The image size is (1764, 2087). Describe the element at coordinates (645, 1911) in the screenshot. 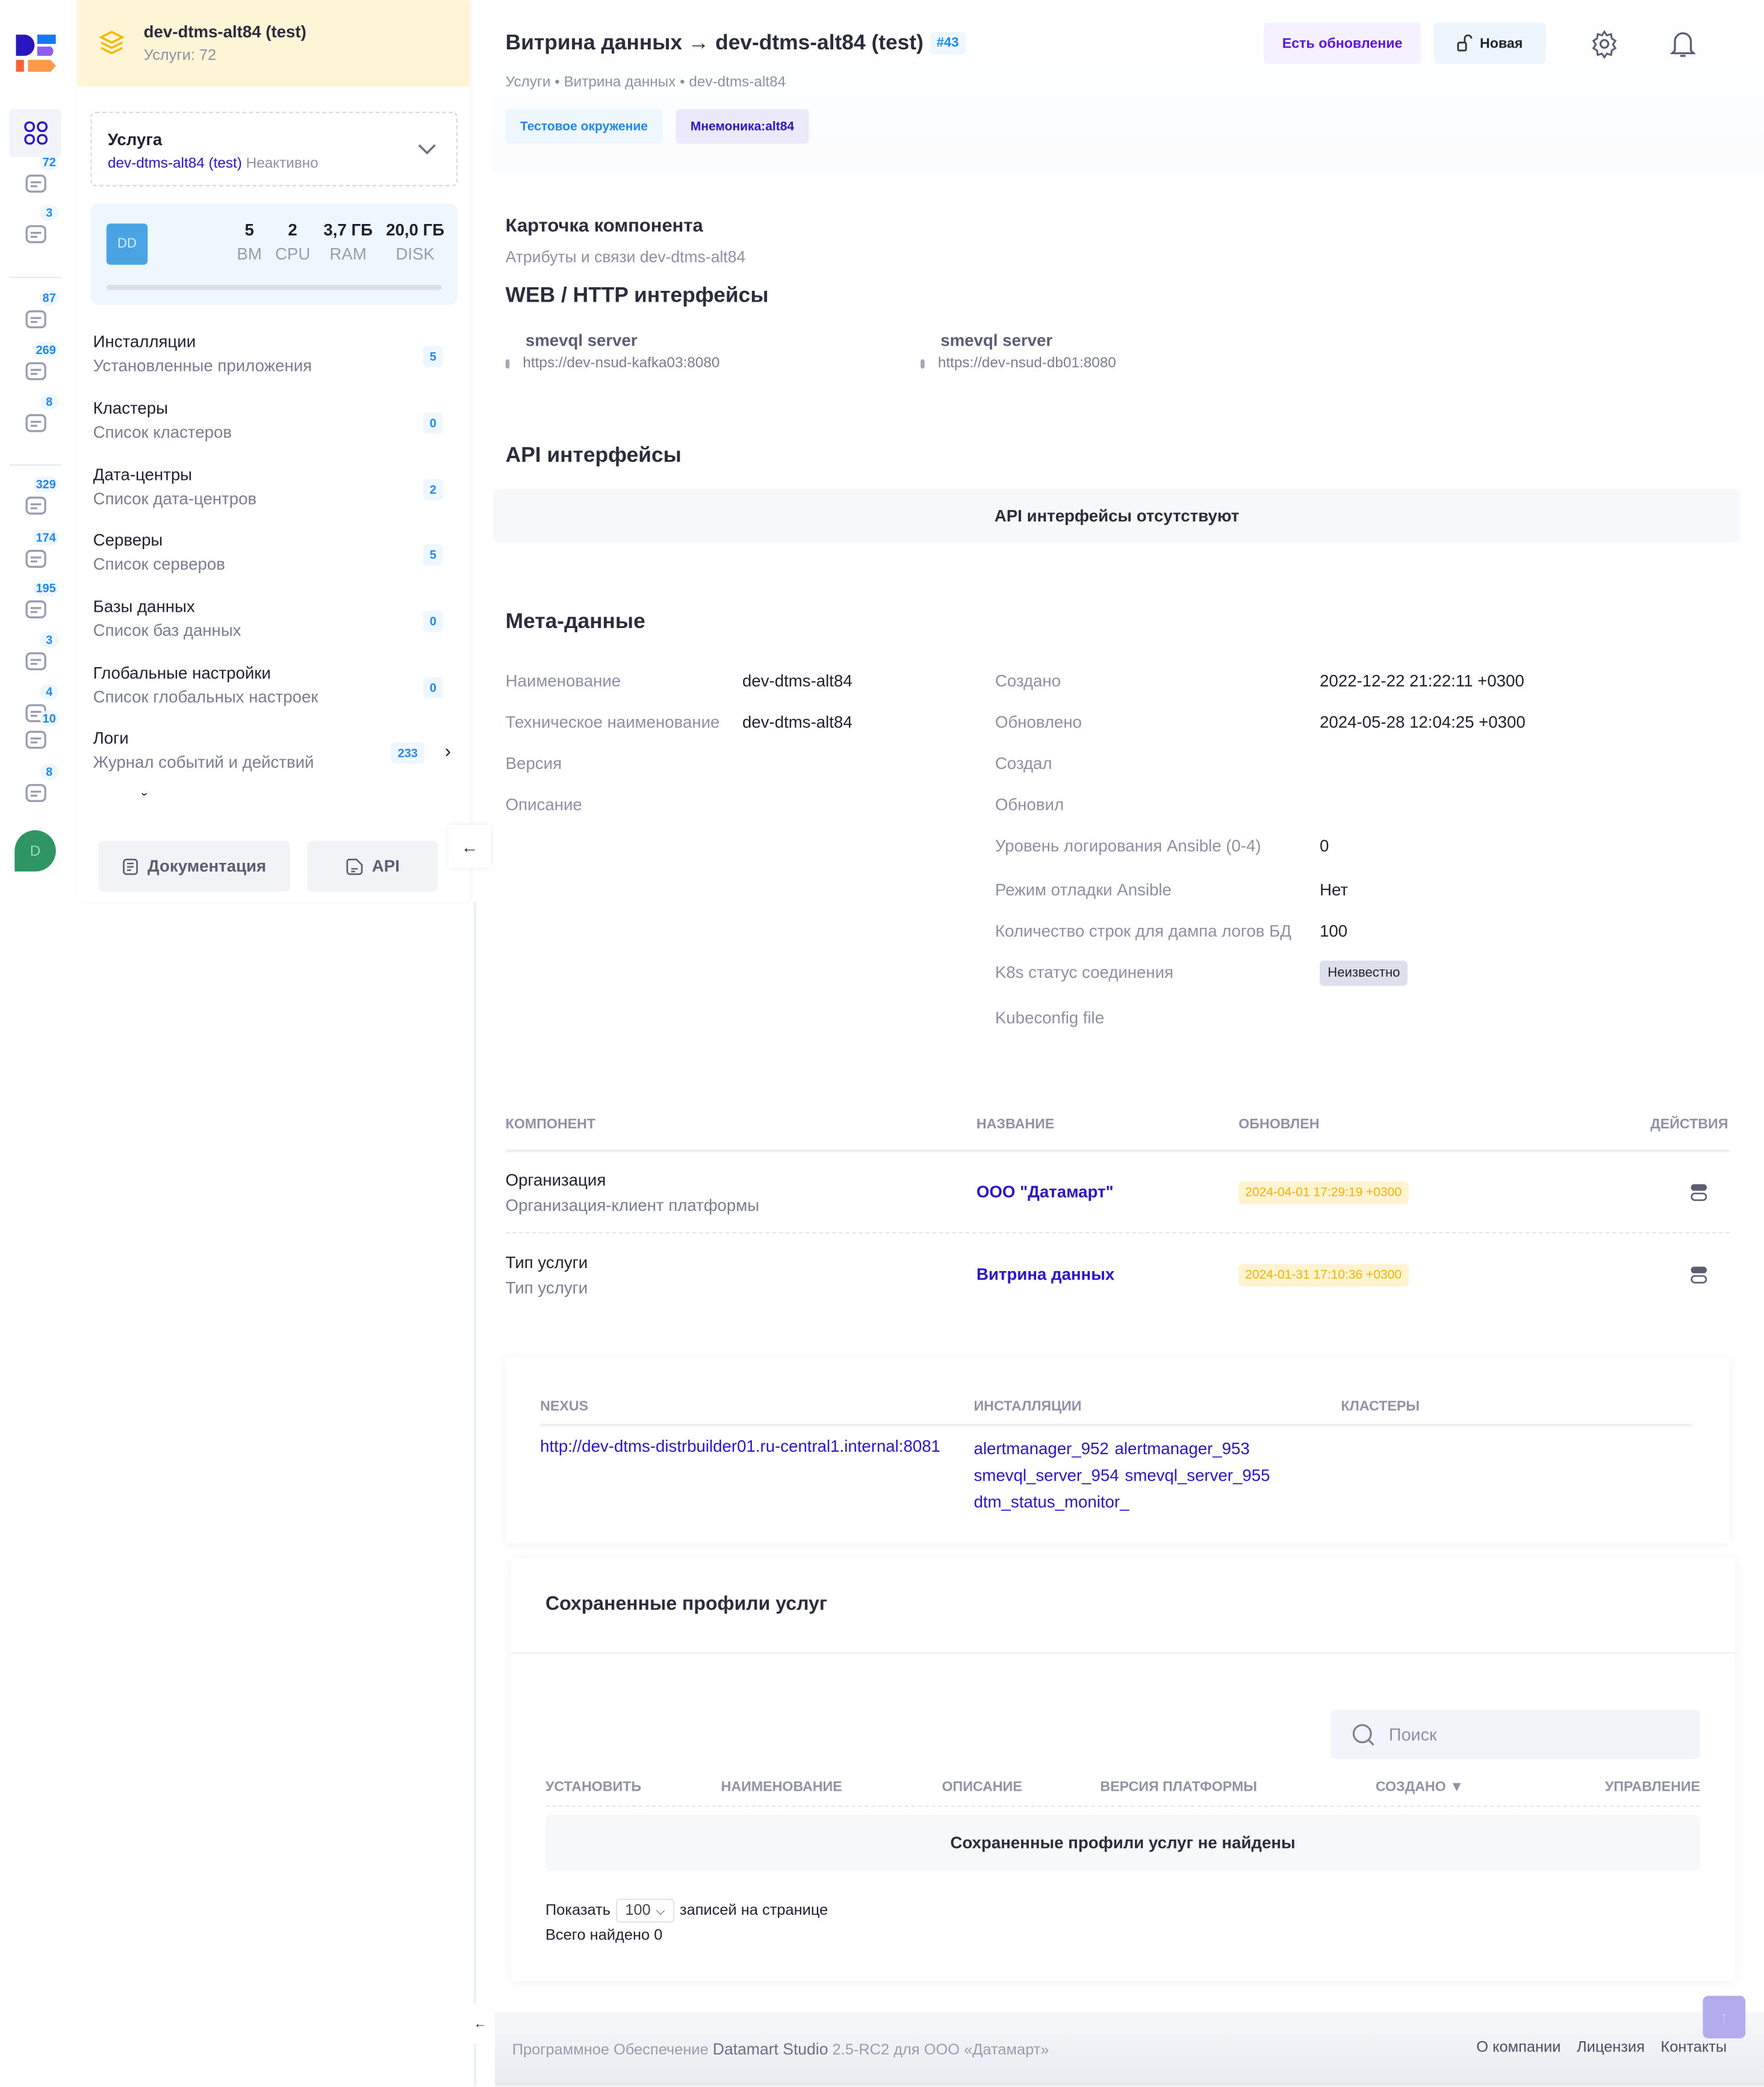

I see `page-size-select: 100 ⌵` at that location.